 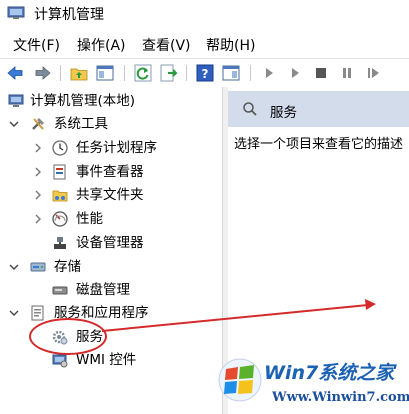 What do you see at coordinates (321, 73) in the screenshot?
I see `stop-service-icon` at bounding box center [321, 73].